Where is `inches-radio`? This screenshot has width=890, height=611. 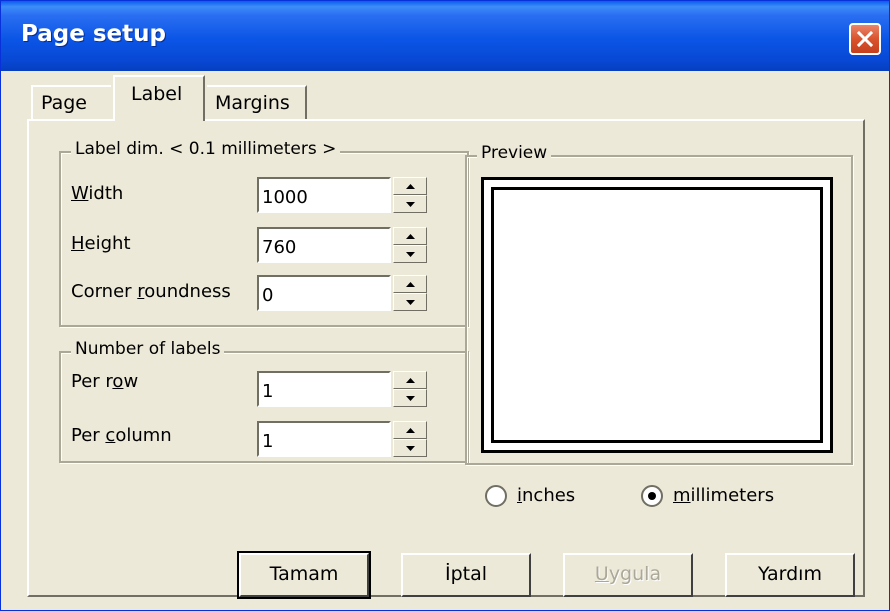
inches-radio is located at coordinates (496, 496).